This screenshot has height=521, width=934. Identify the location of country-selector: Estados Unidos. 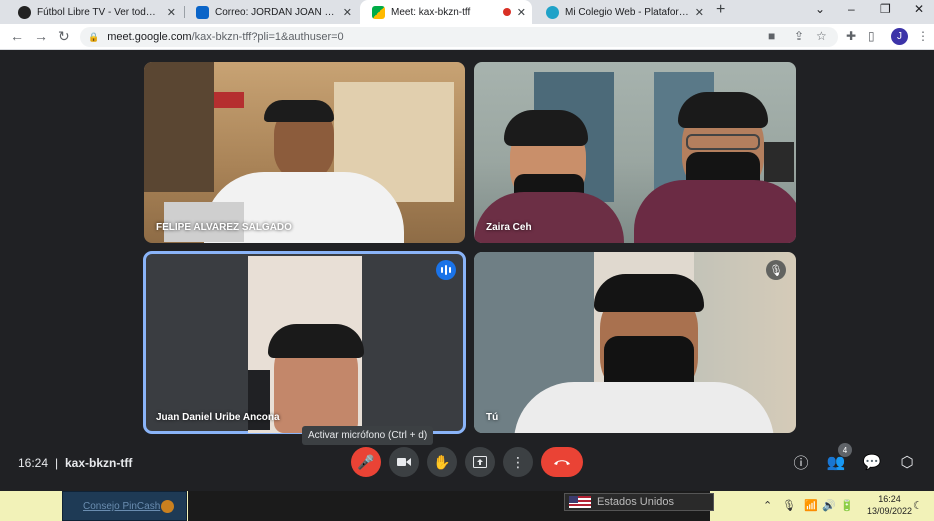
(639, 502).